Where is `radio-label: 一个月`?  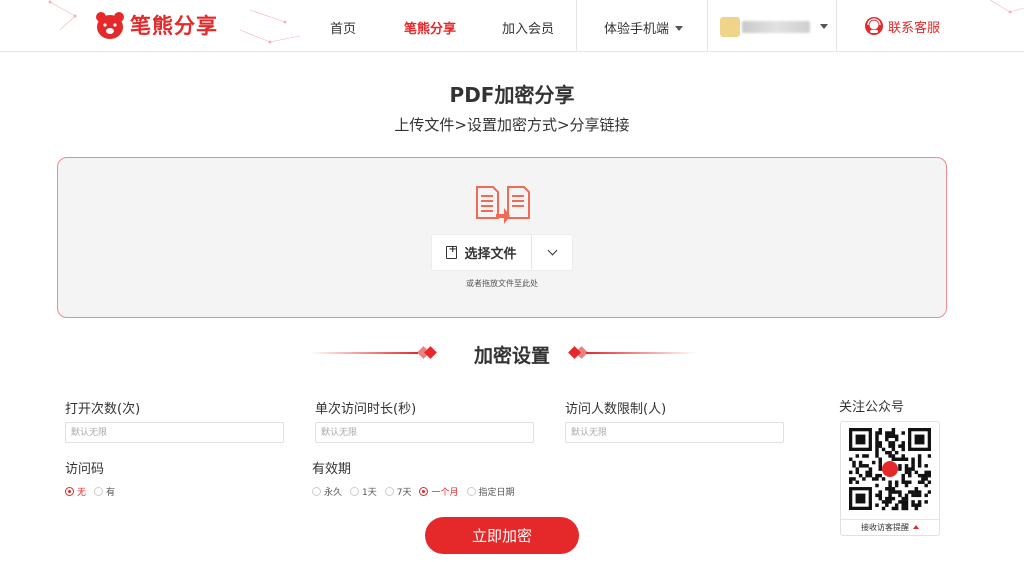
radio-label: 一个月 is located at coordinates (445, 493).